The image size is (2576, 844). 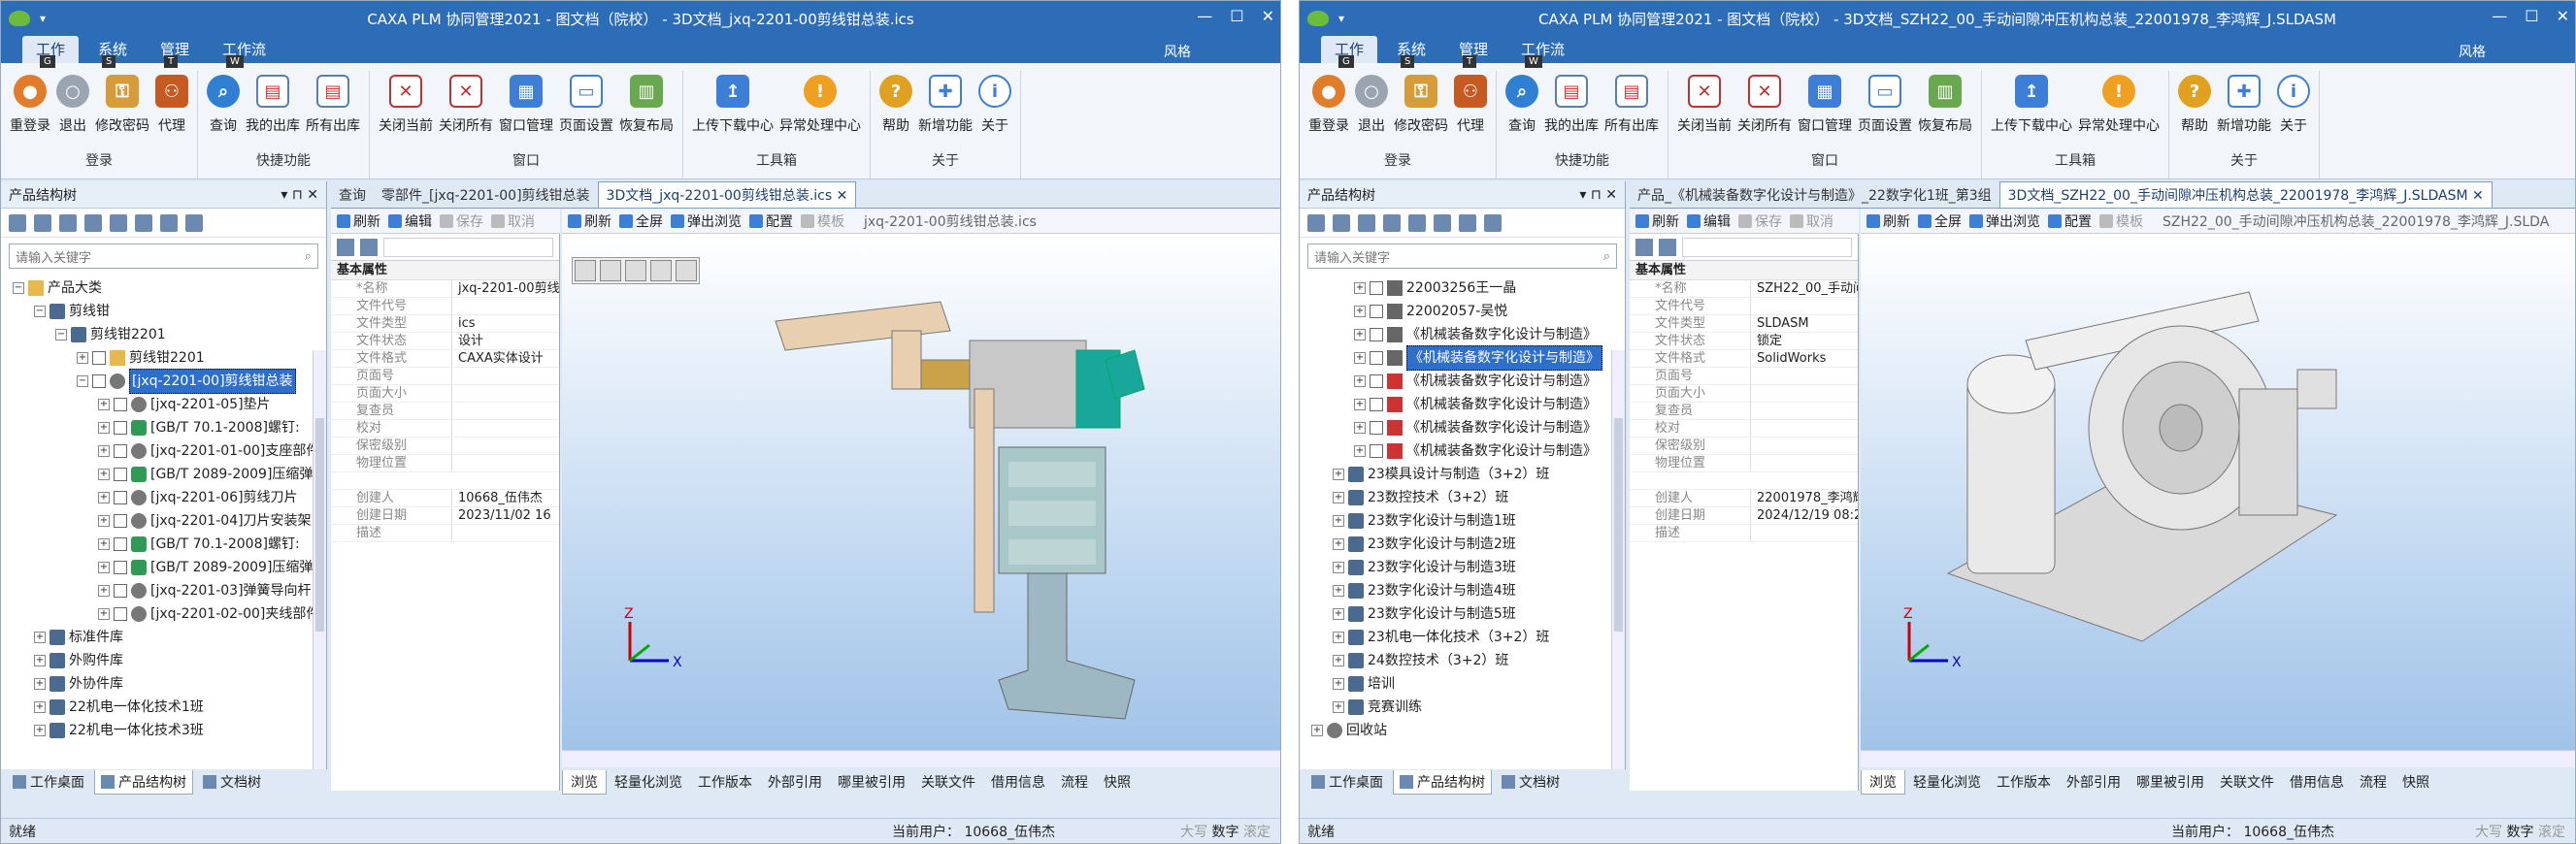 I want to click on tree-search-input: 请输入关键字 ⌕, so click(x=1462, y=256).